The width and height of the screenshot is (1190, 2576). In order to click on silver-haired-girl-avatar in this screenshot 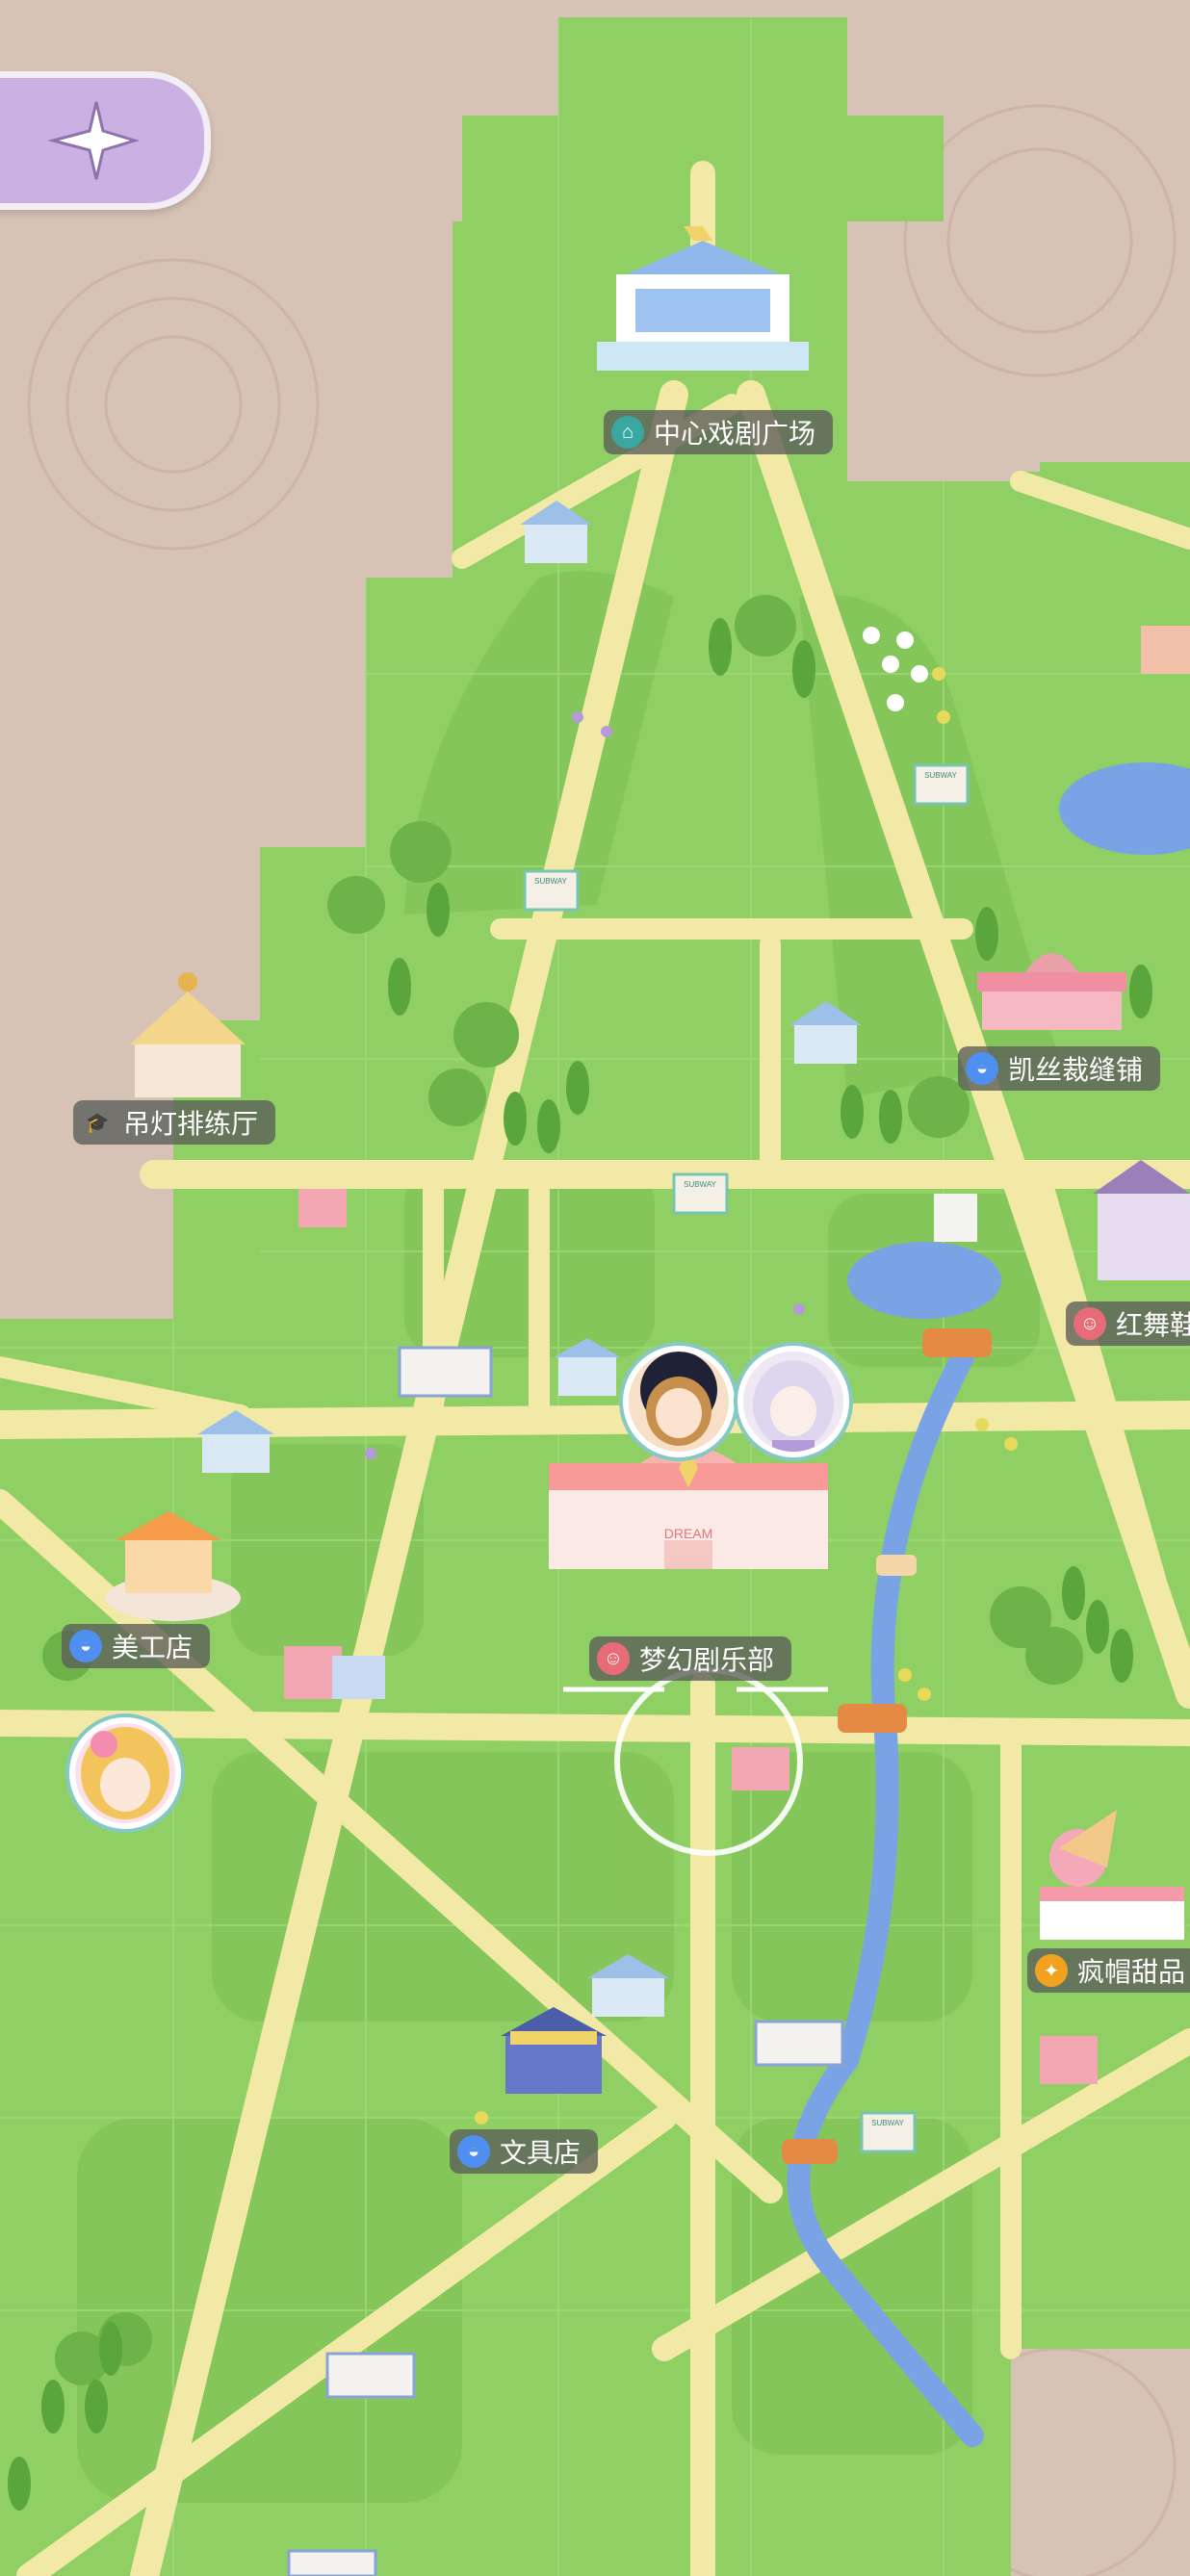, I will do `click(793, 1401)`.